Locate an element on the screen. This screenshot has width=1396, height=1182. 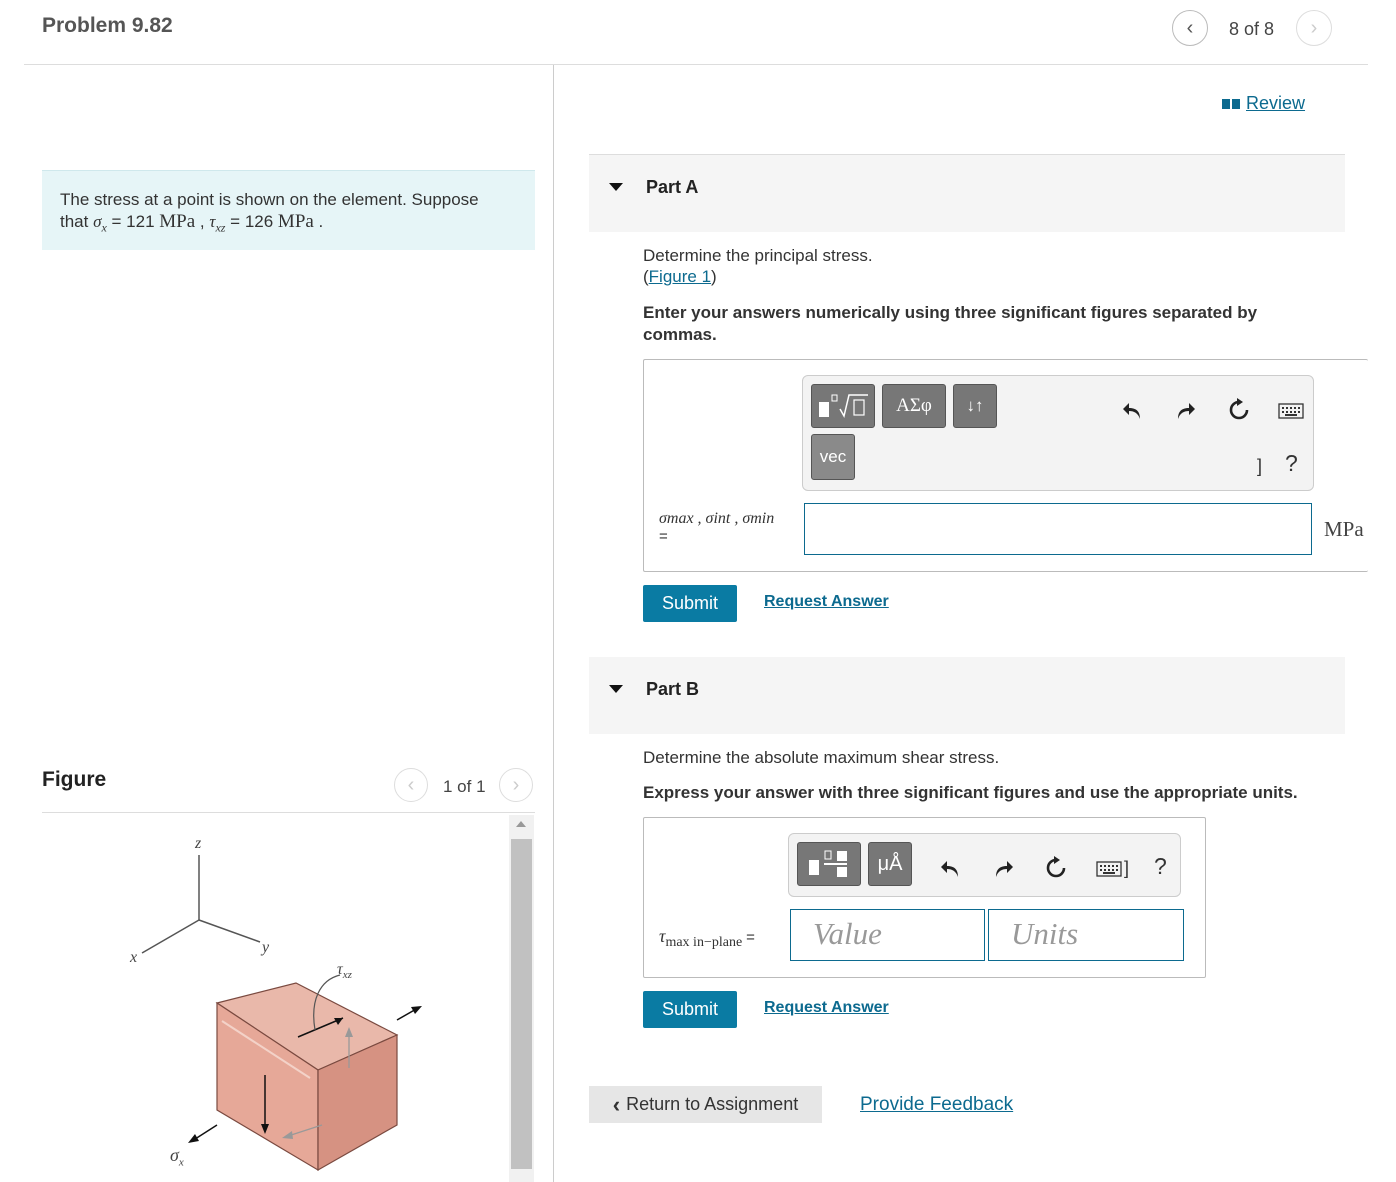
part-a-label: Part A is located at coordinates (672, 187).